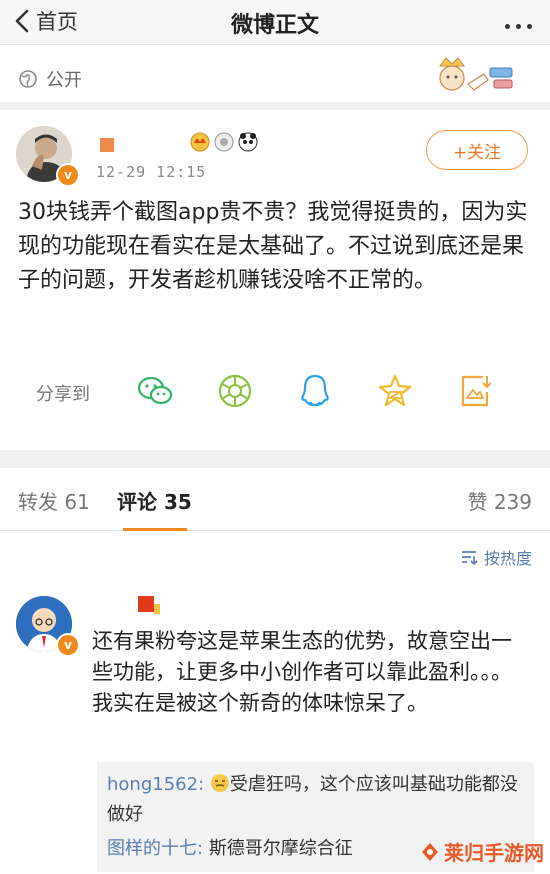 This screenshot has height=874, width=550. What do you see at coordinates (275, 76) in the screenshot?
I see `visibility-bar: 公开` at bounding box center [275, 76].